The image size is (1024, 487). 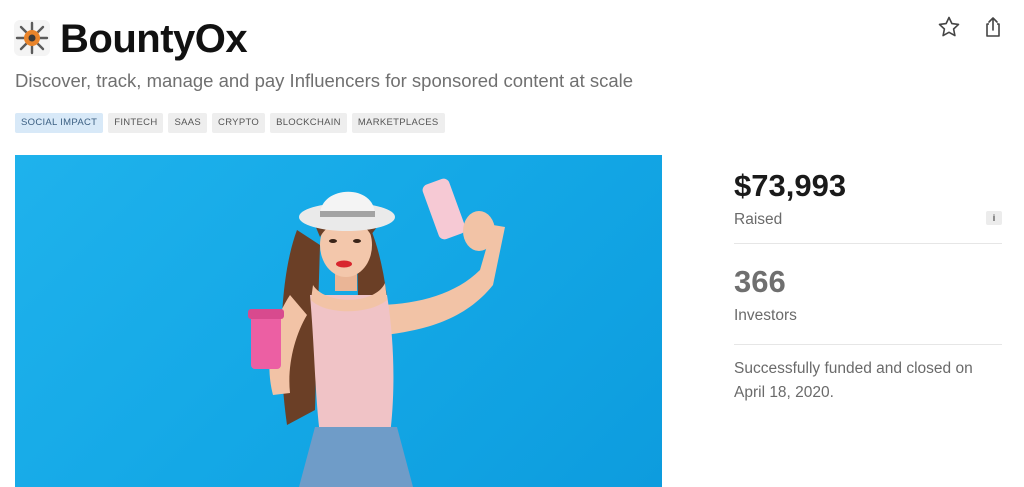 I want to click on tag-saas: SAAS, so click(x=188, y=123).